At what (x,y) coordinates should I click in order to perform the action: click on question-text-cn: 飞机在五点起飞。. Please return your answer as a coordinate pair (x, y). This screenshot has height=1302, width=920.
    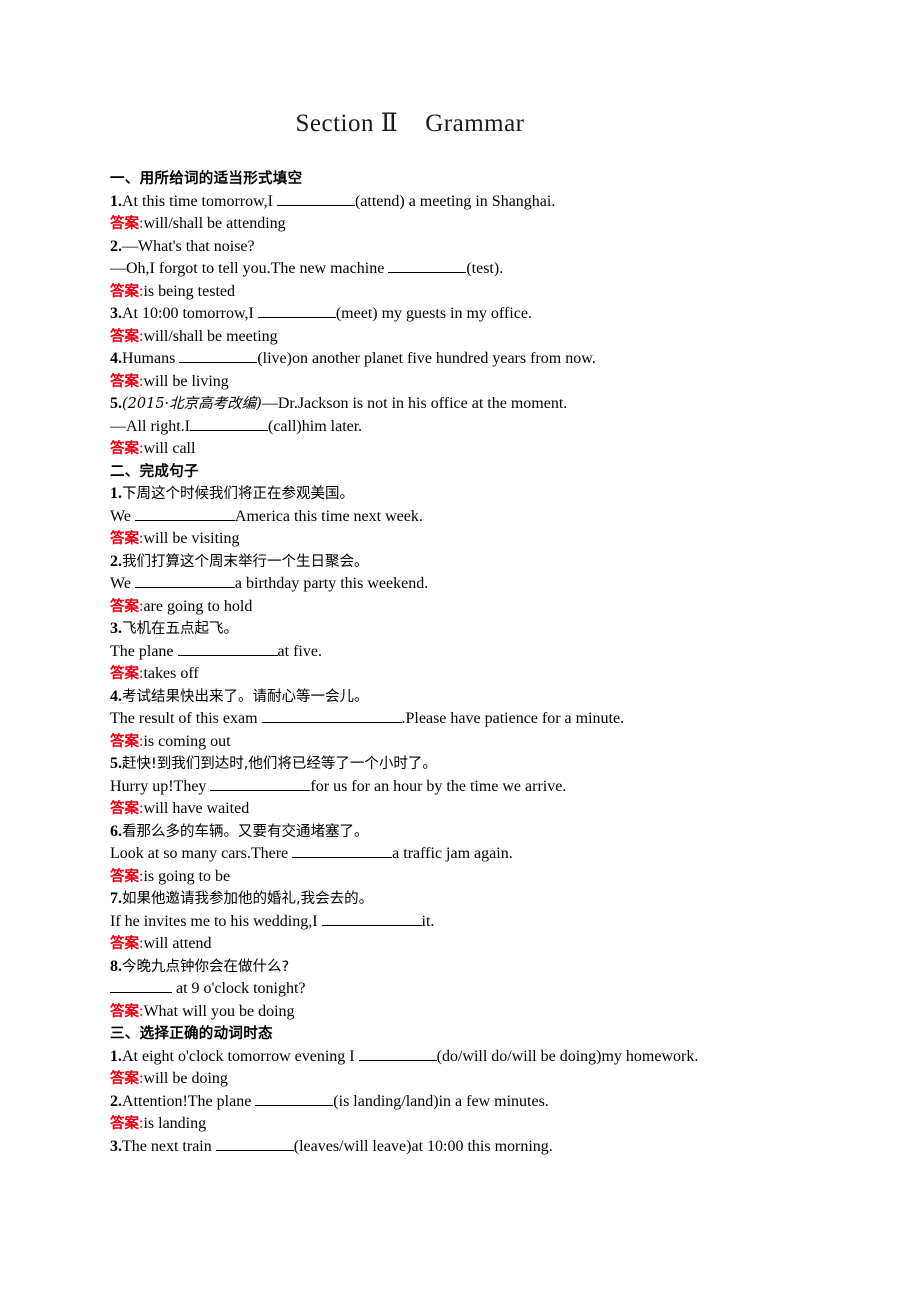
    Looking at the image, I should click on (180, 629).